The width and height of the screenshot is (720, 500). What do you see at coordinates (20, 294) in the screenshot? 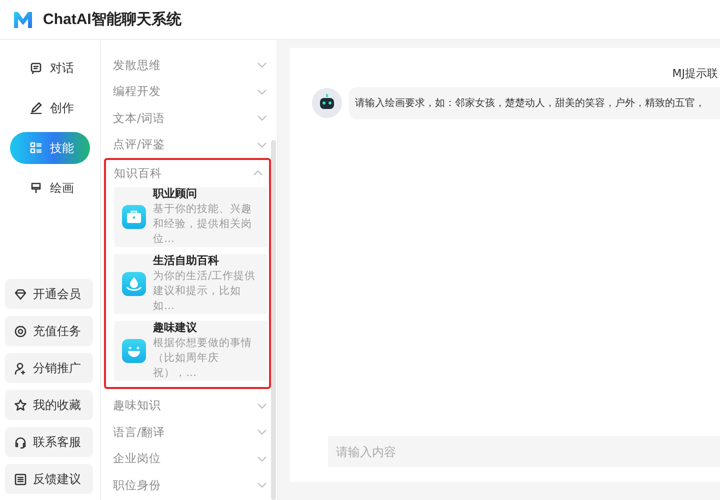
I see `diamond-icon` at bounding box center [20, 294].